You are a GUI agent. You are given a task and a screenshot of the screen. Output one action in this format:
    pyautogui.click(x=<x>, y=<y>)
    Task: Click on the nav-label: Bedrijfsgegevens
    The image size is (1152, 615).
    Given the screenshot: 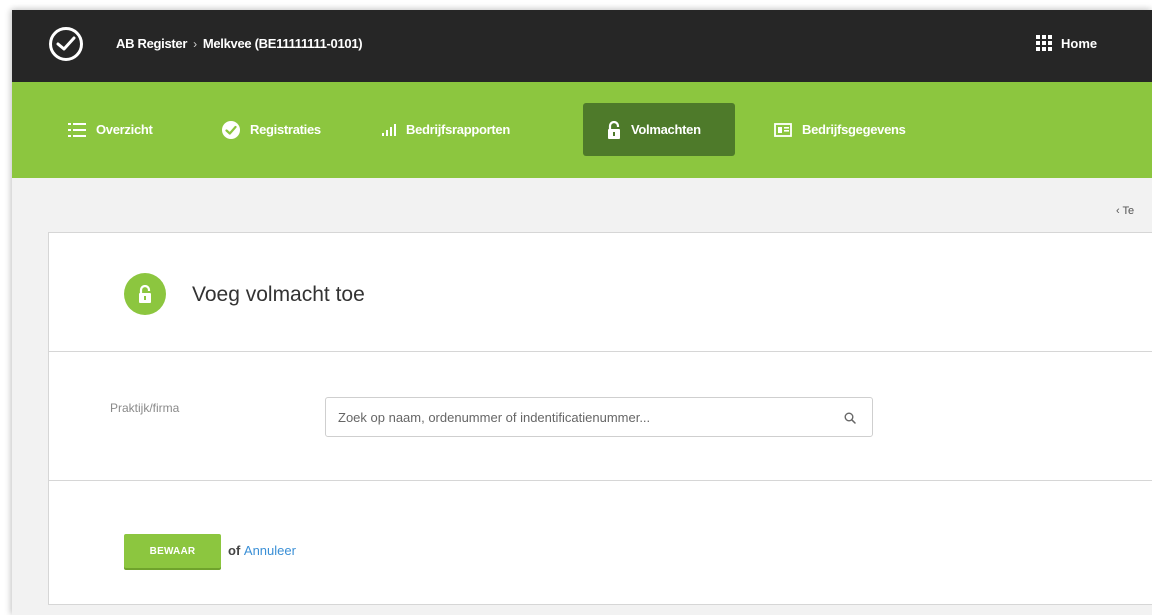 What is the action you would take?
    pyautogui.click(x=854, y=129)
    